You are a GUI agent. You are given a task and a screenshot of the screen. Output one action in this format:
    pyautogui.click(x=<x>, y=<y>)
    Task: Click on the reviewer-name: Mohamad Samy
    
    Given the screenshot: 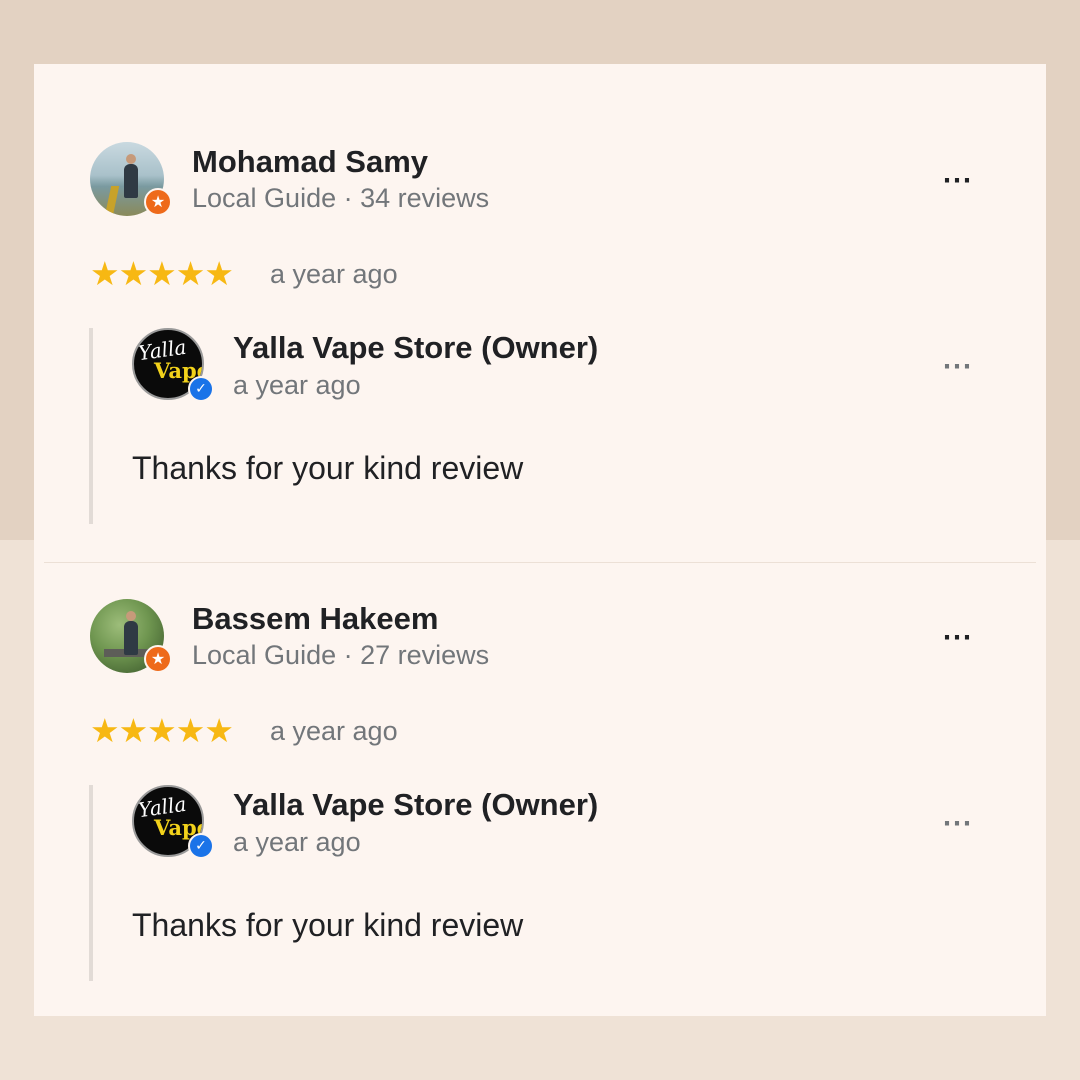 What is the action you would take?
    pyautogui.click(x=310, y=162)
    